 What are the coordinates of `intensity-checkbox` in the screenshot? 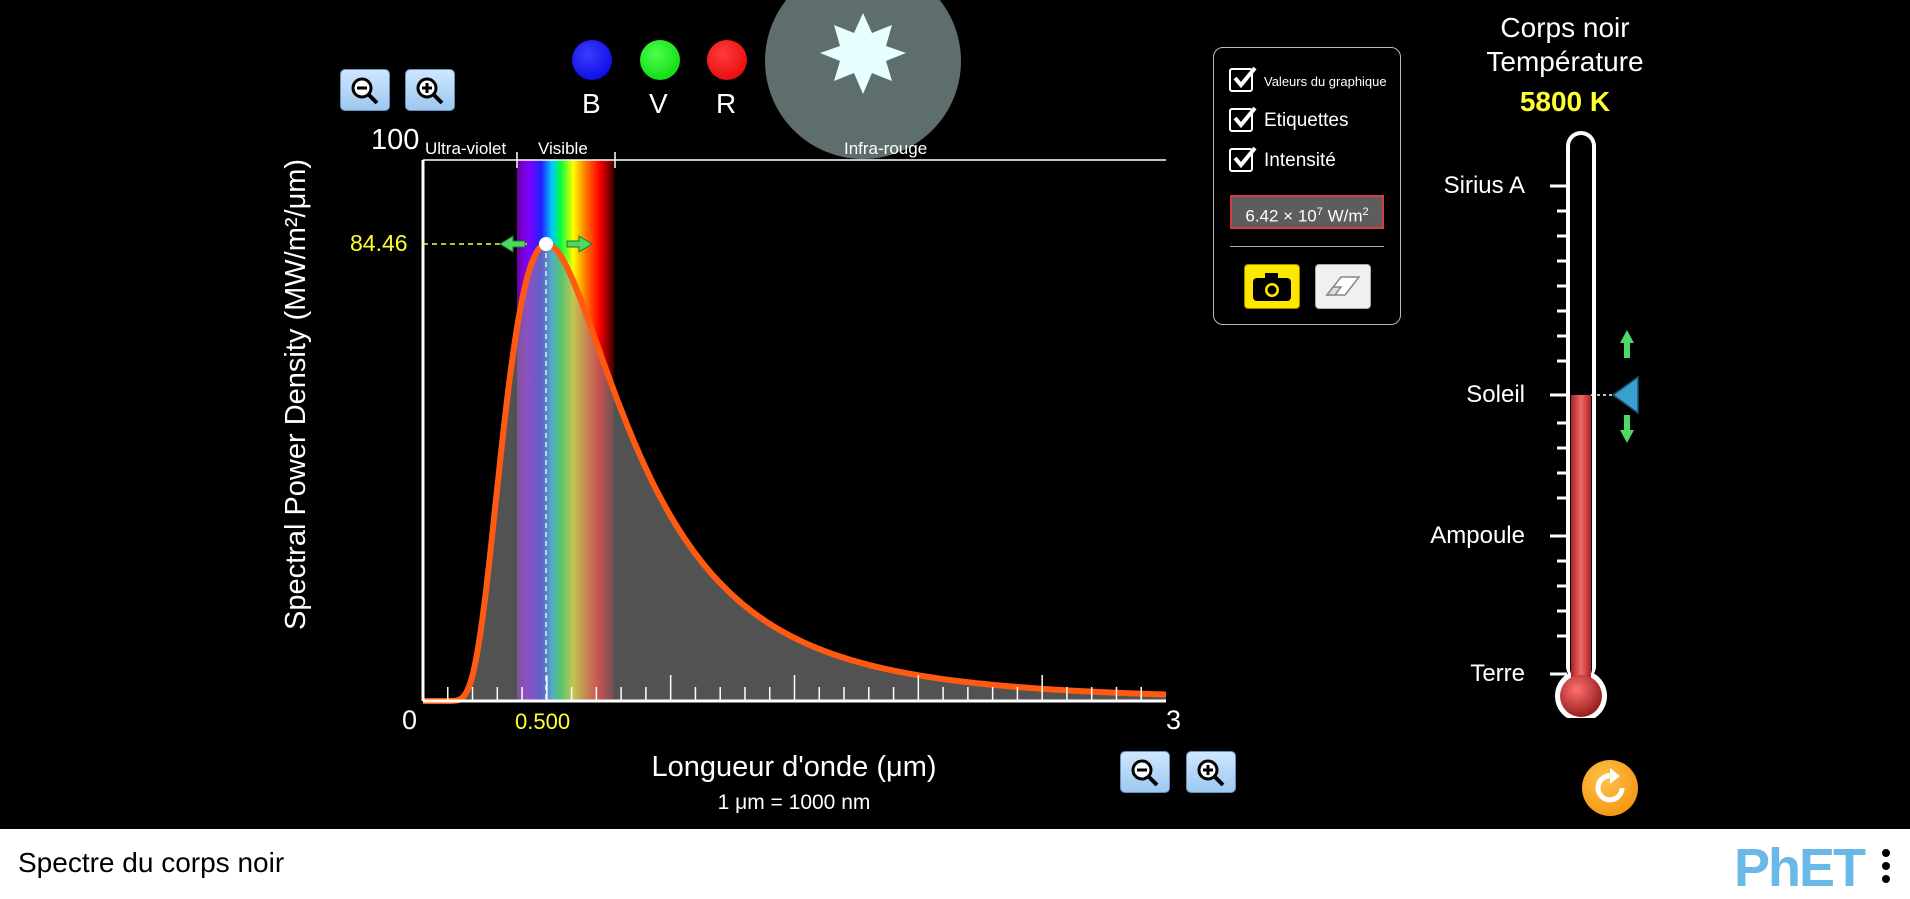 It's located at (1243, 159).